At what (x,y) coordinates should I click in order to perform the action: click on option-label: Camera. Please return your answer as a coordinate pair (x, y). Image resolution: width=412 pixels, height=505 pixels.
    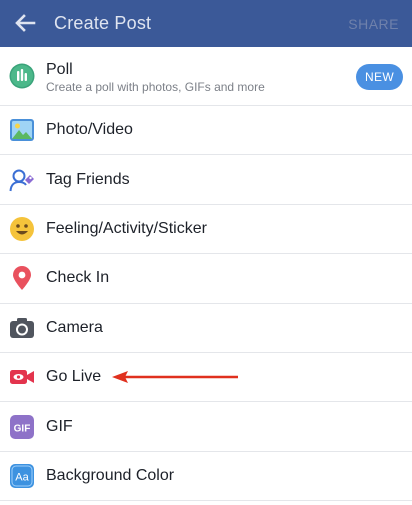
    Looking at the image, I should click on (74, 327).